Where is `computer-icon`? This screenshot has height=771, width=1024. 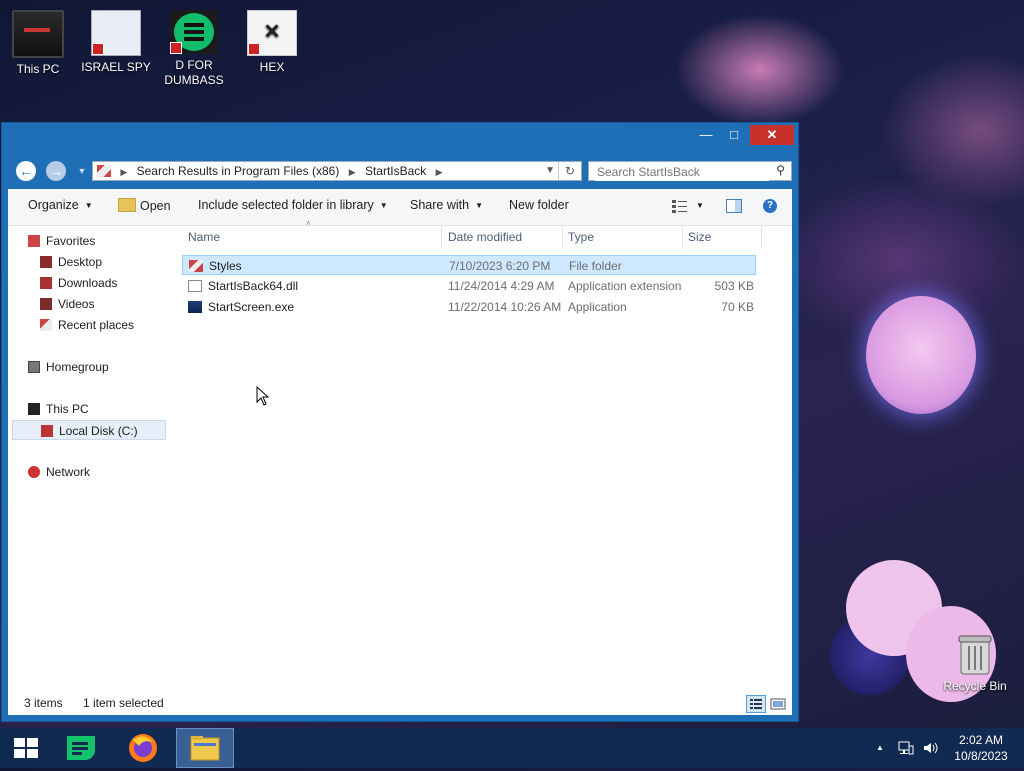
computer-icon is located at coordinates (34, 409).